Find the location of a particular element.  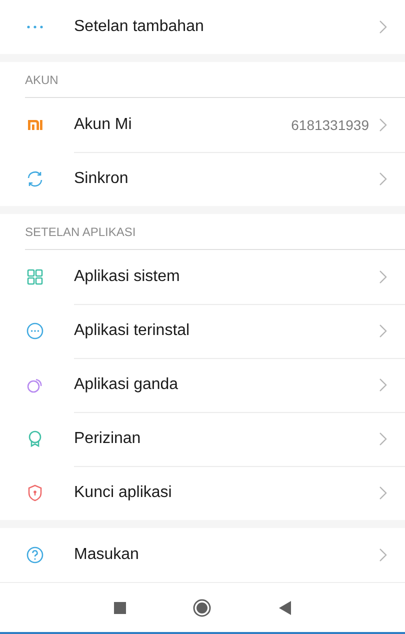

settings-item: Perizinan is located at coordinates (226, 439).